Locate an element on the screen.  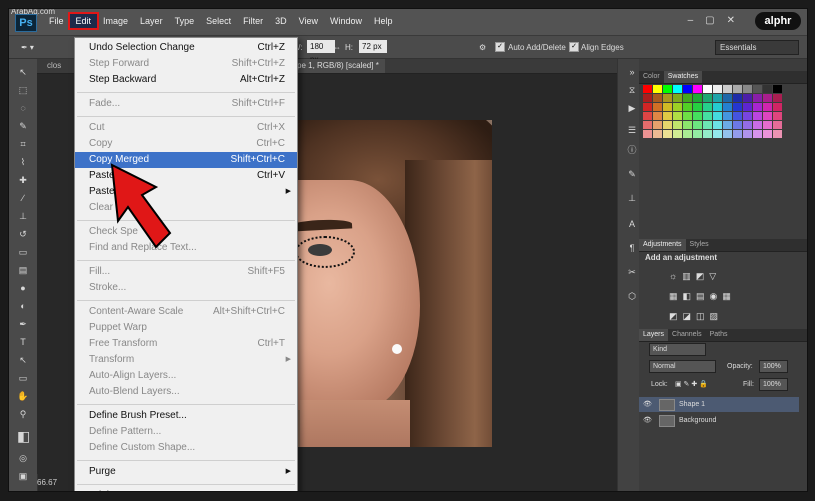
quick-mask-icon: ◎ is located at coordinates (23, 458).